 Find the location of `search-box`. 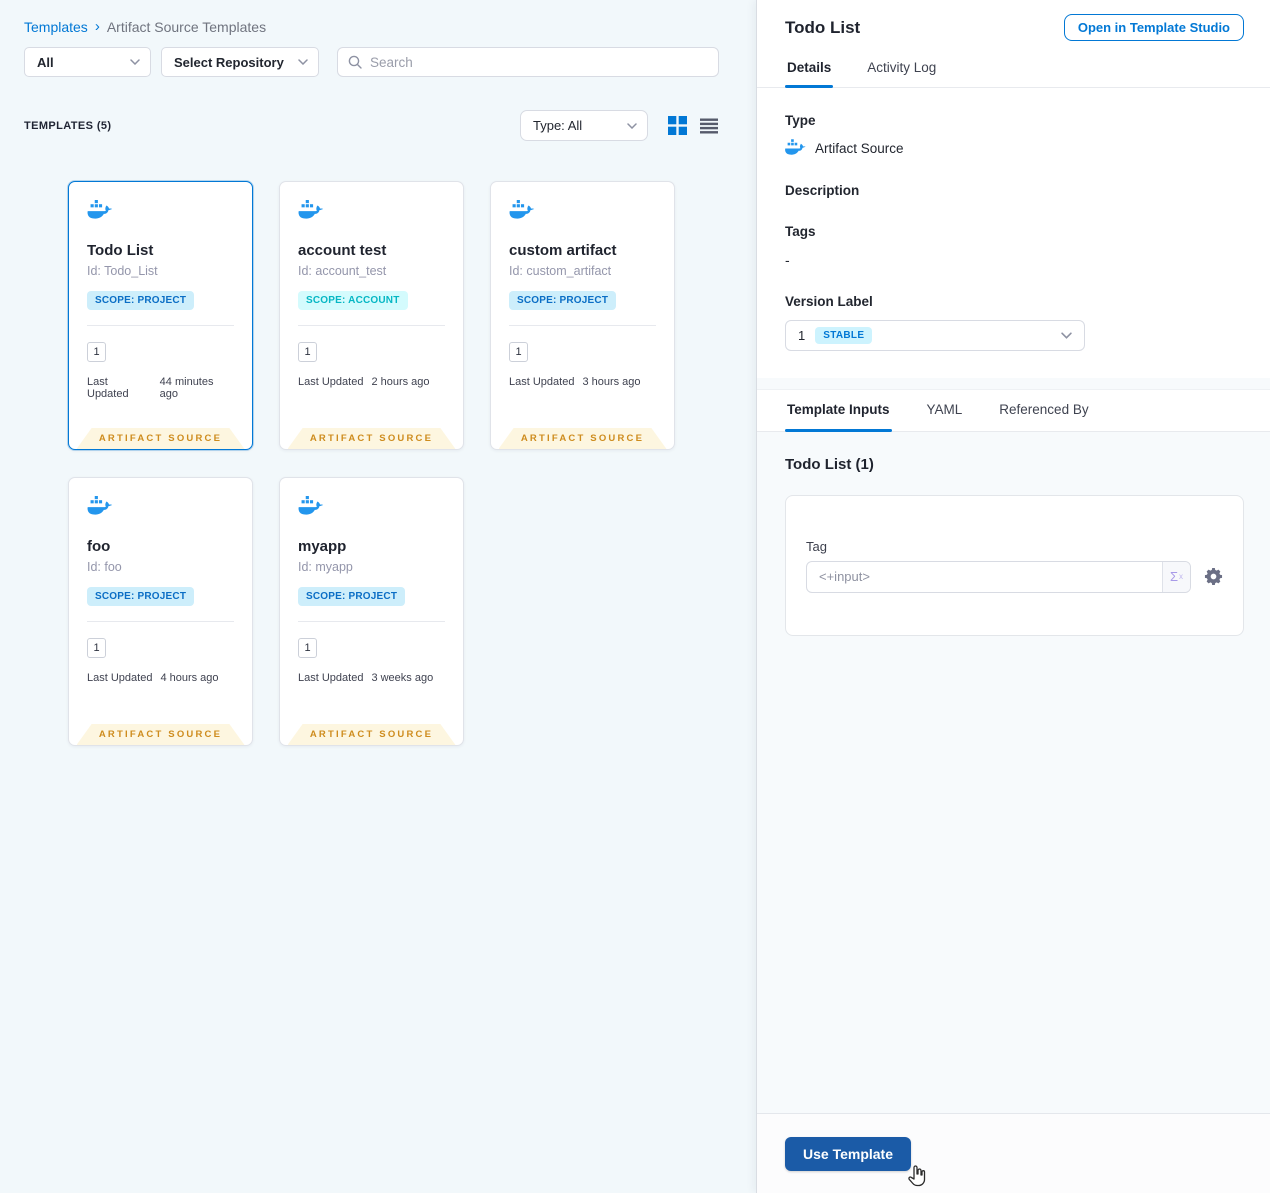

search-box is located at coordinates (528, 62).